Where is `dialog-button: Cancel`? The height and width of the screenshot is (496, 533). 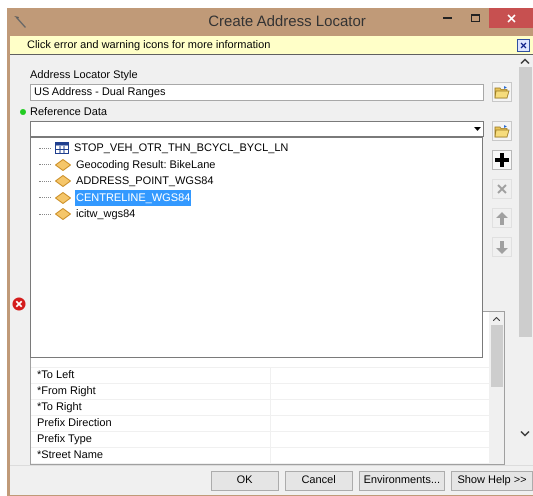 dialog-button: Cancel is located at coordinates (318, 480).